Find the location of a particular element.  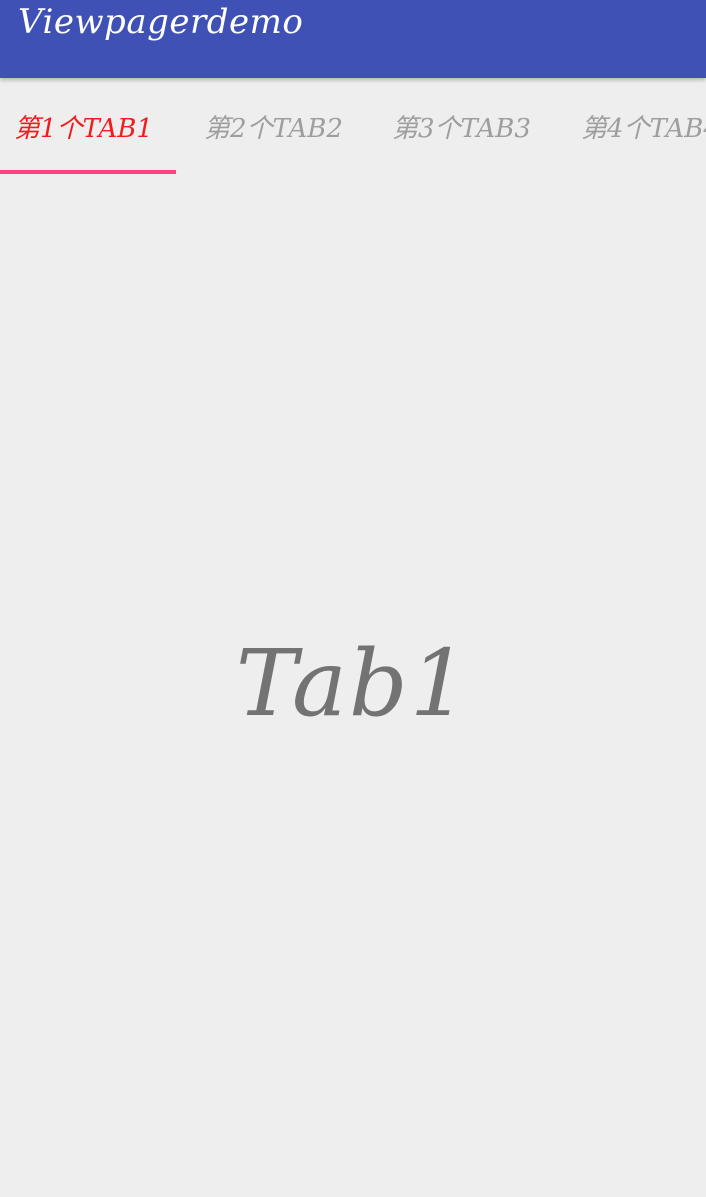

tab-3: 第3个TAB3 is located at coordinates (461, 126).